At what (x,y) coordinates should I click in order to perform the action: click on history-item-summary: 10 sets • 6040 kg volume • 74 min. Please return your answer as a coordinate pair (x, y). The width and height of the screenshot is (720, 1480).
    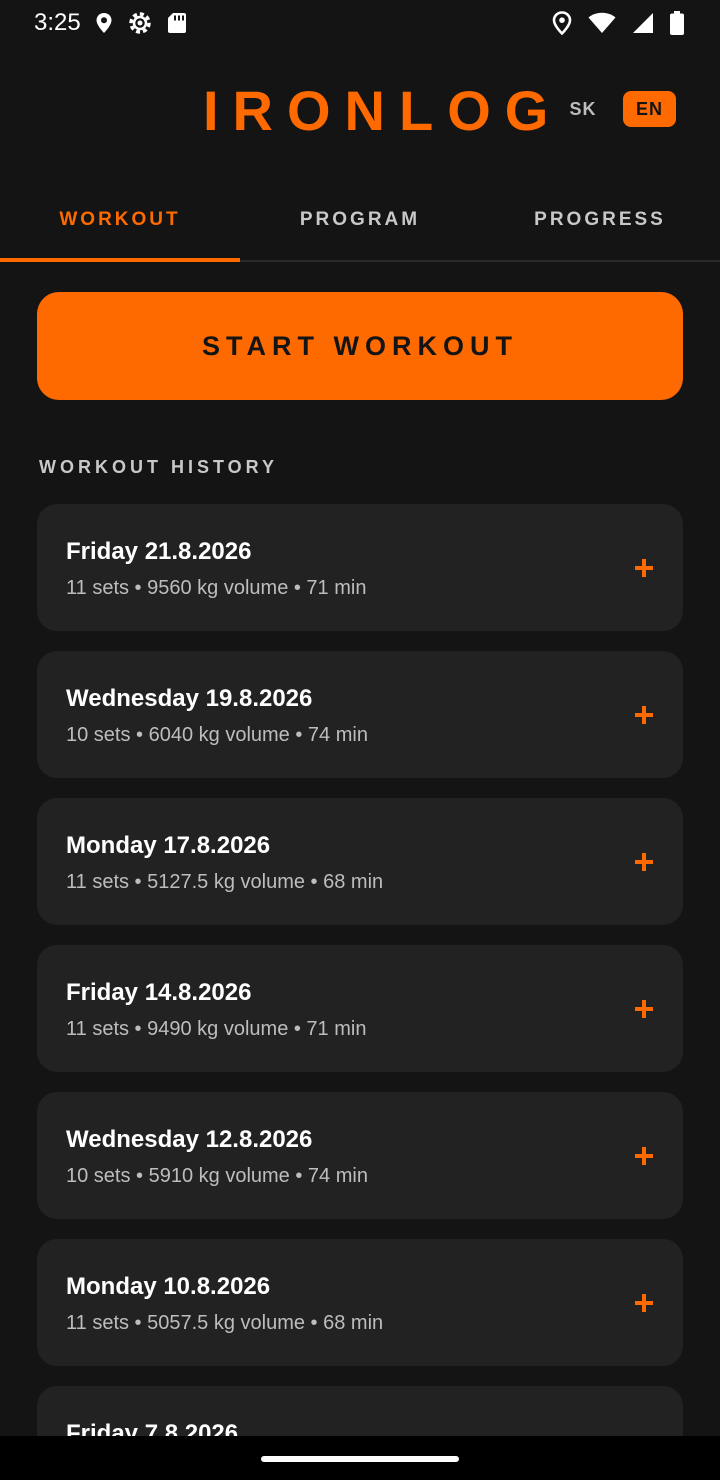
    Looking at the image, I should click on (217, 735).